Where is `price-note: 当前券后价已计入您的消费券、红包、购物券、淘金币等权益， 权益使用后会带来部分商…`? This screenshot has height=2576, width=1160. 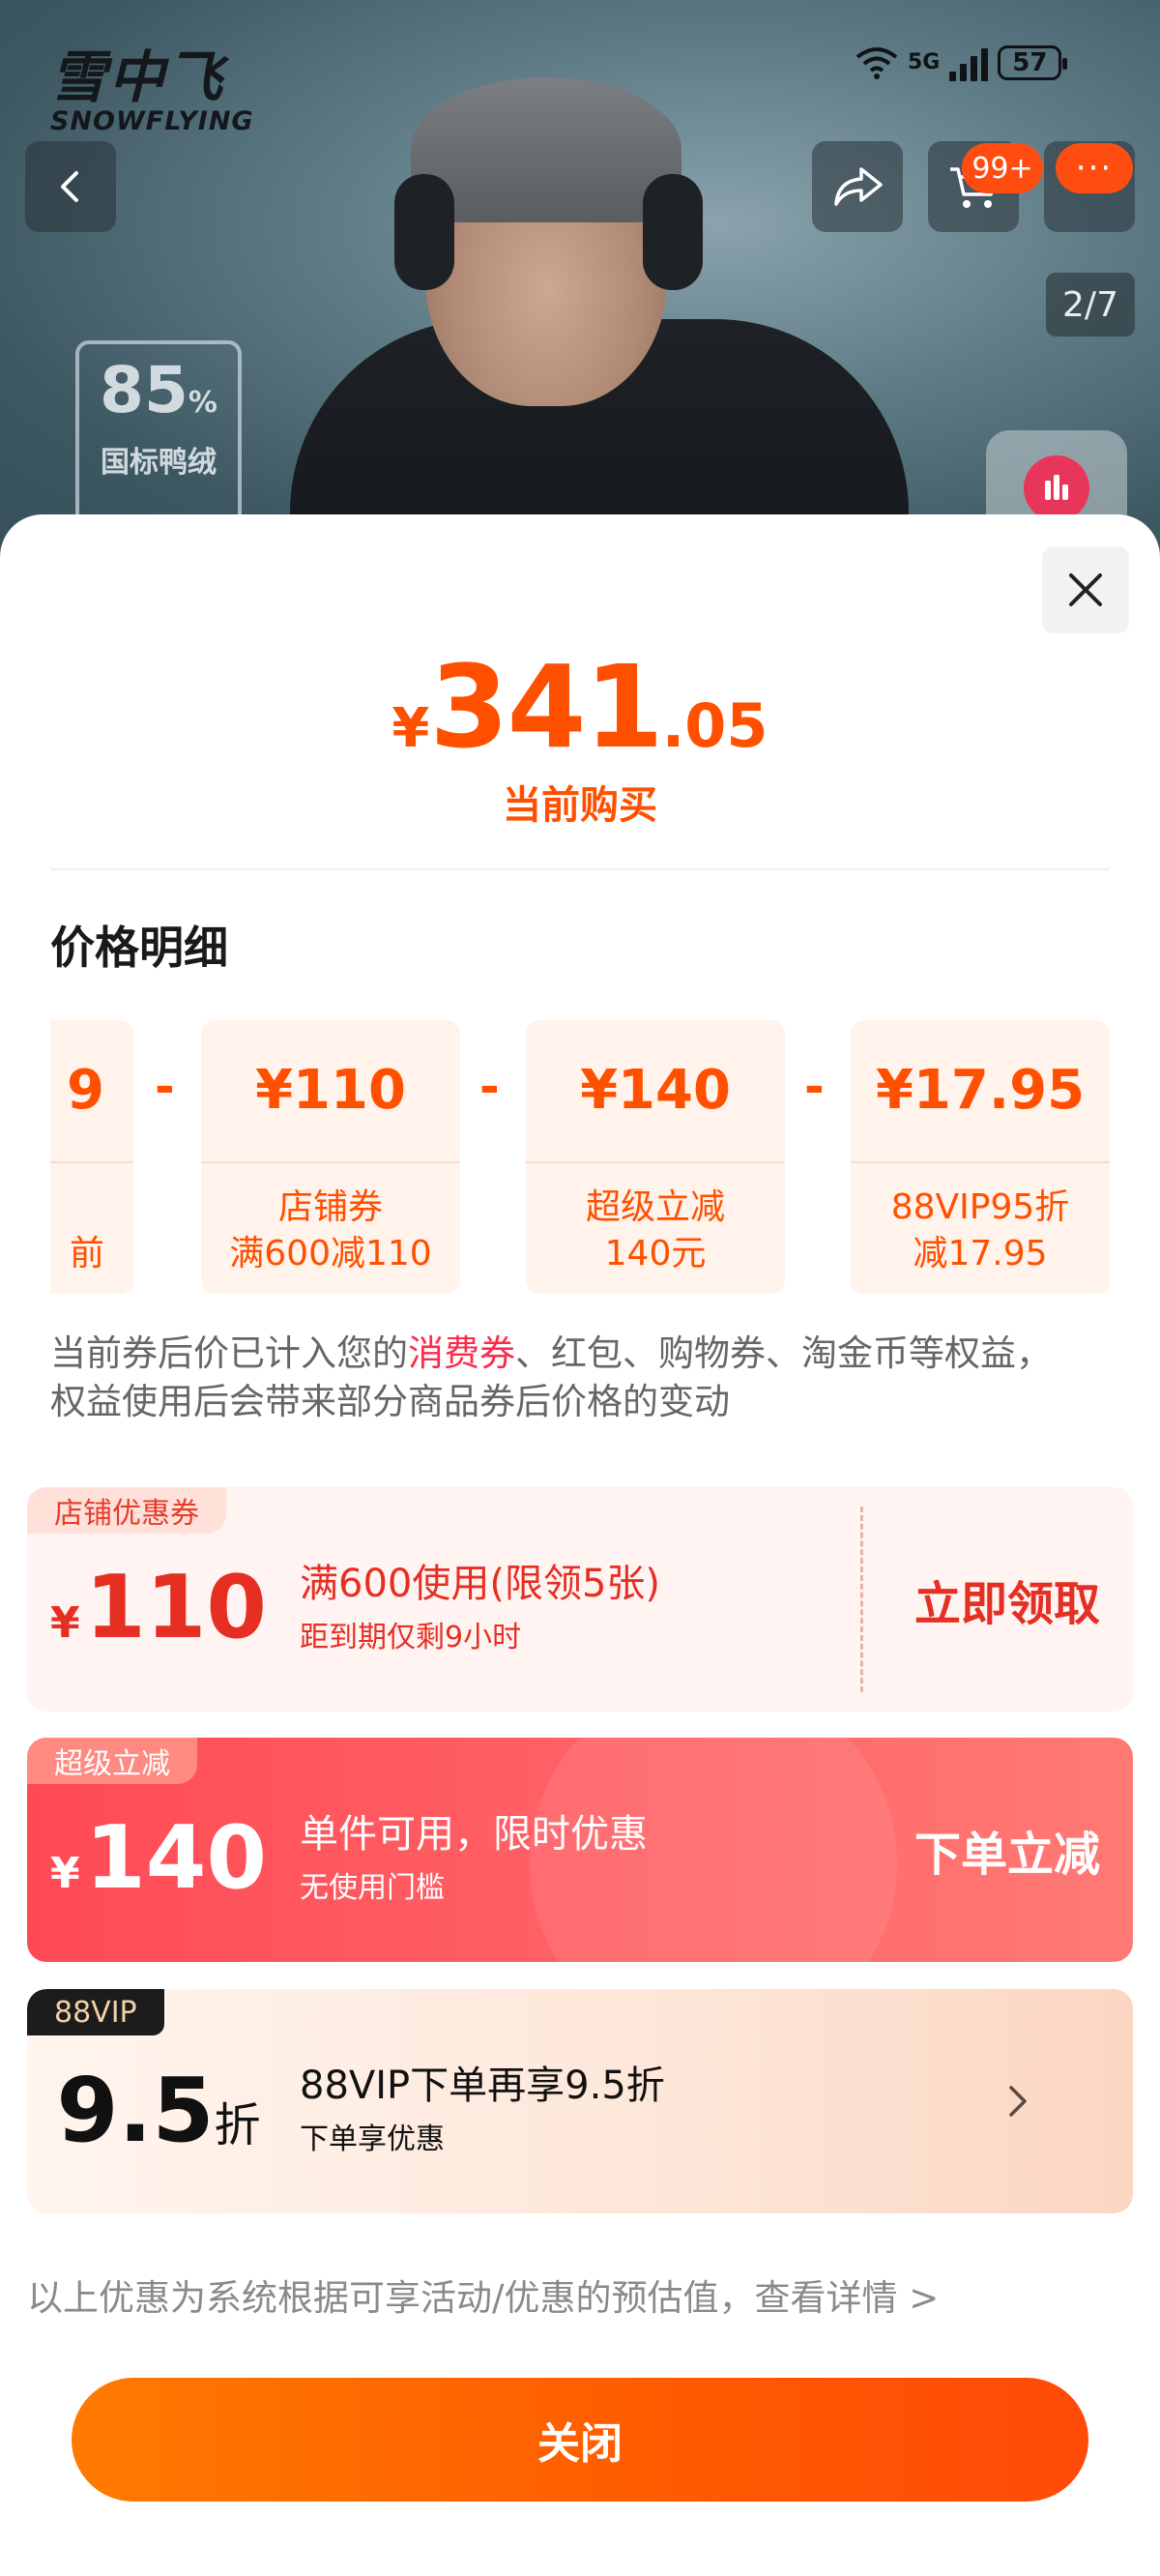
price-note: 当前券后价已计入您的消费券、红包、购物券、淘金币等权益， 权益使用后会带来部分商… is located at coordinates (582, 1378).